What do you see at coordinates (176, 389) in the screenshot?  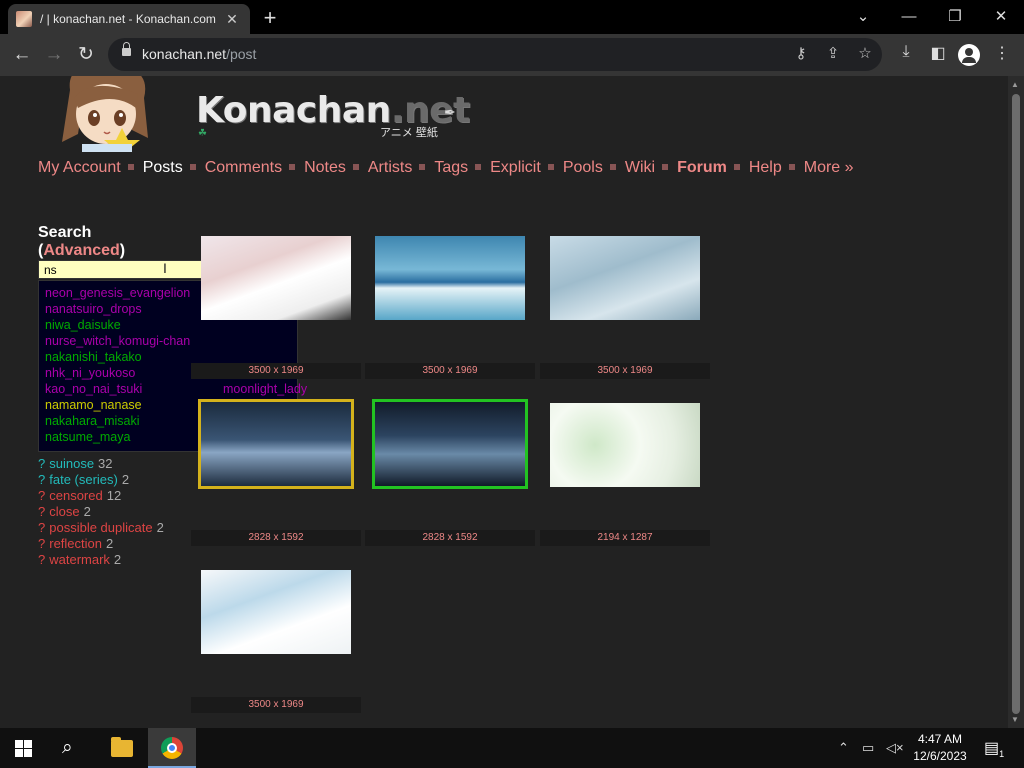 I see `autocomplete-item: kao_no_nai_tsuki moonlight_lady` at bounding box center [176, 389].